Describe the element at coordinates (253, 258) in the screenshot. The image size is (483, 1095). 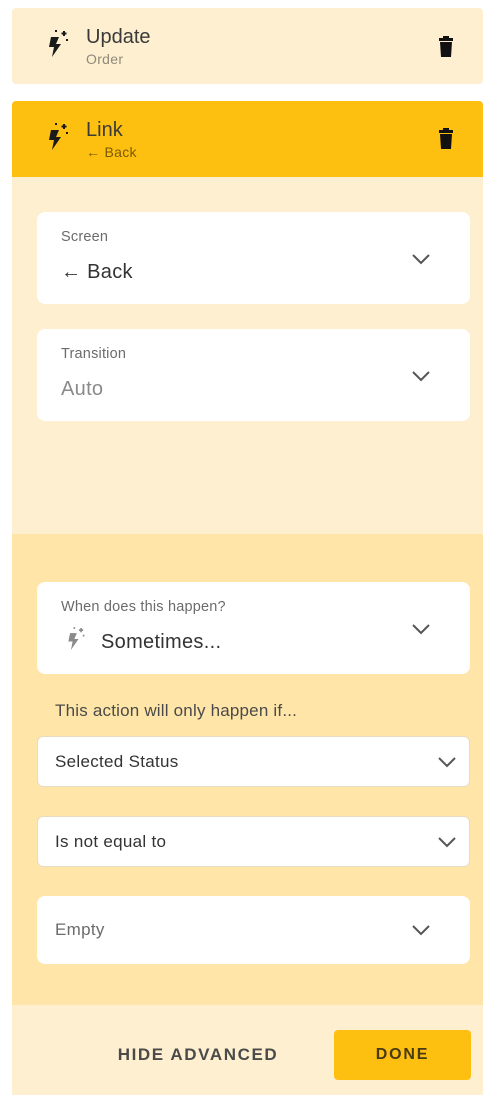
I see `screen-select: Screen ← Back` at that location.